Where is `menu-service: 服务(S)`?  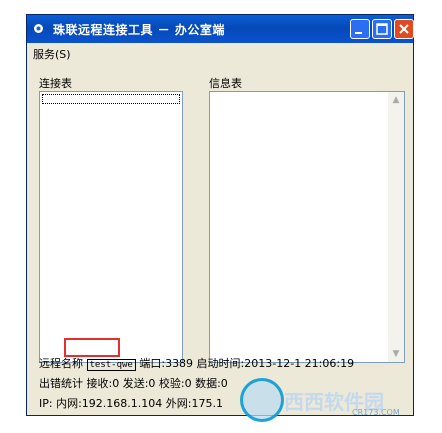 menu-service: 服务(S) is located at coordinates (52, 54).